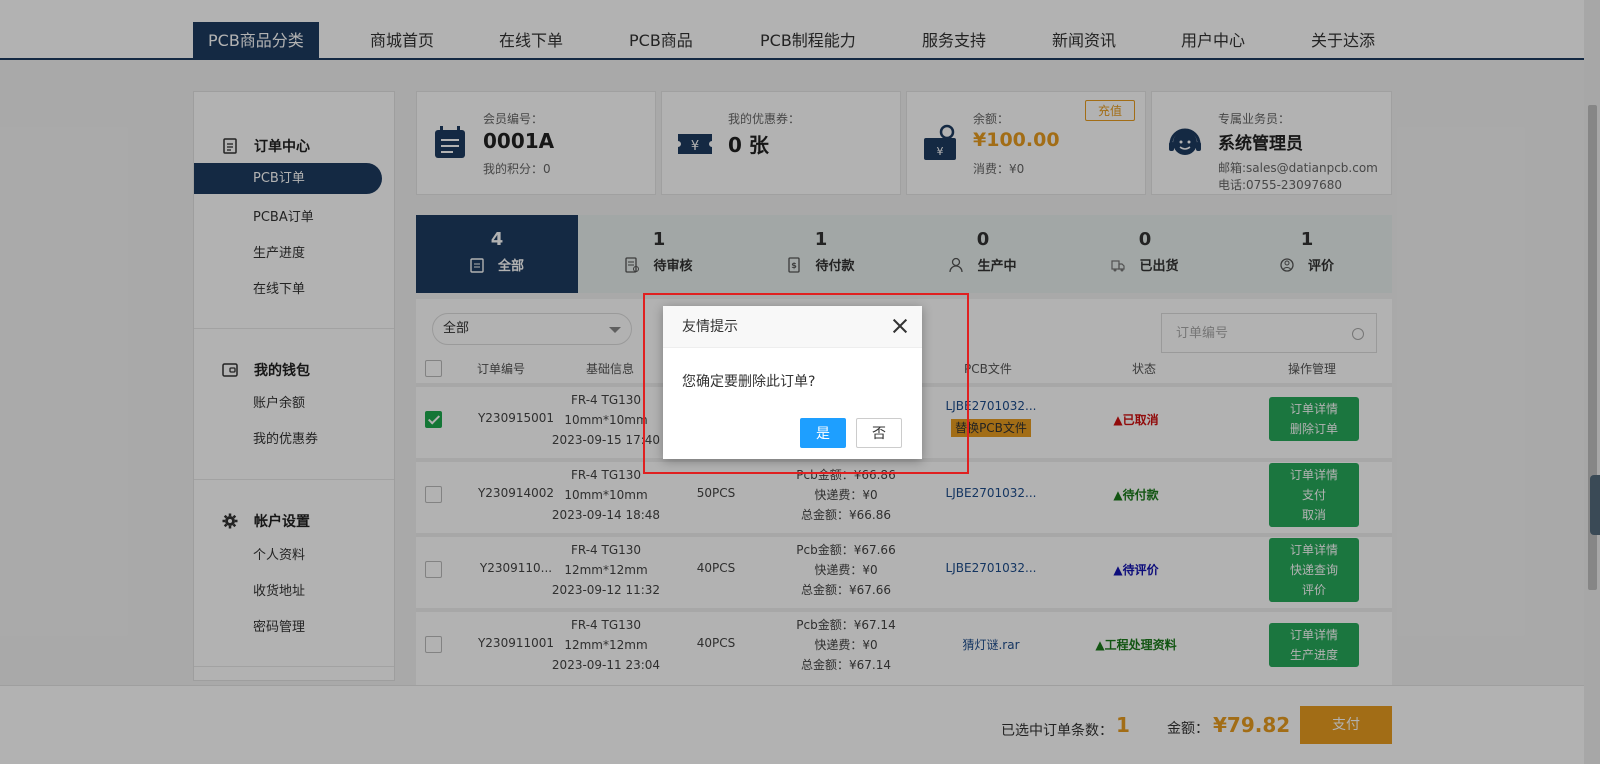  Describe the element at coordinates (806, 383) in the screenshot. I see `highlight-annotation-box` at that location.